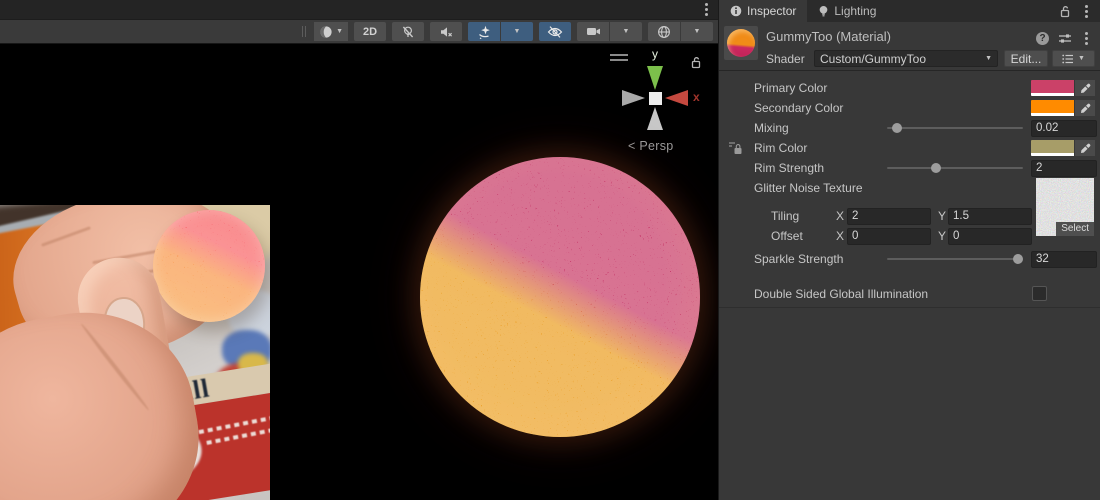 The height and width of the screenshot is (500, 1100). What do you see at coordinates (1064, 128) in the screenshot?
I see `mixing-value-field: 0.02` at bounding box center [1064, 128].